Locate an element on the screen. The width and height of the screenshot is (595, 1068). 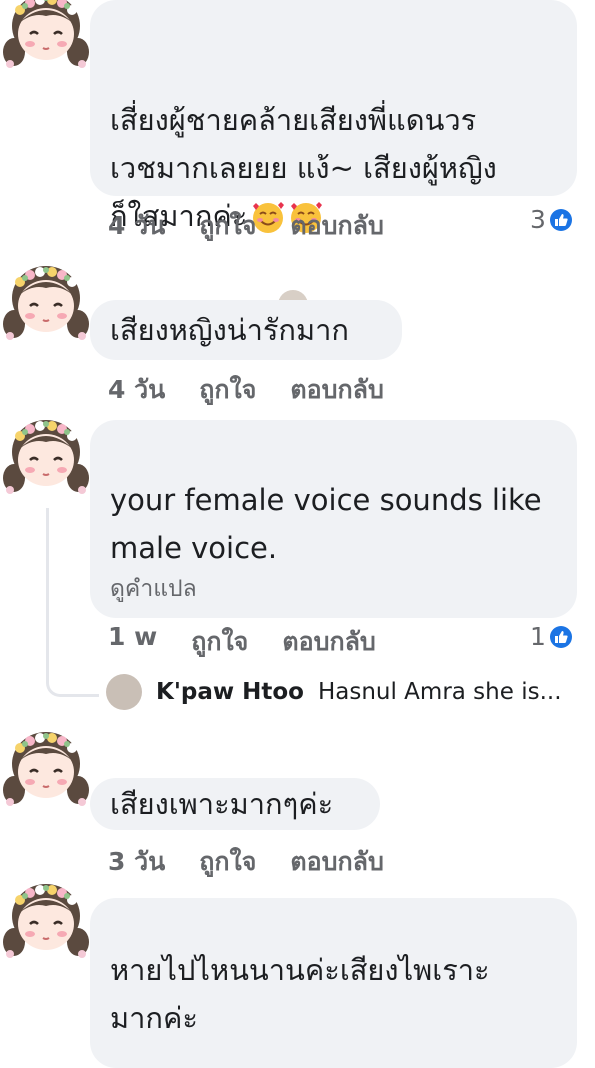
comment-text: เสียงเพาะมากๆค่ะ is located at coordinates (222, 804).